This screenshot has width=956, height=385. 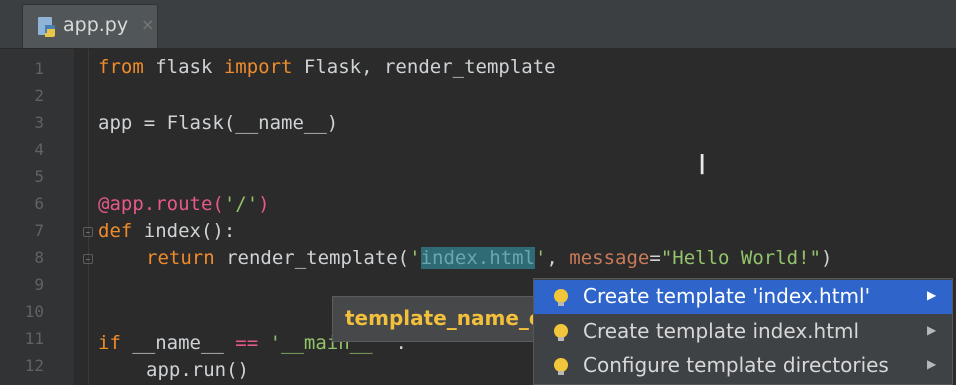 I want to click on line-number: 10, so click(x=34, y=311).